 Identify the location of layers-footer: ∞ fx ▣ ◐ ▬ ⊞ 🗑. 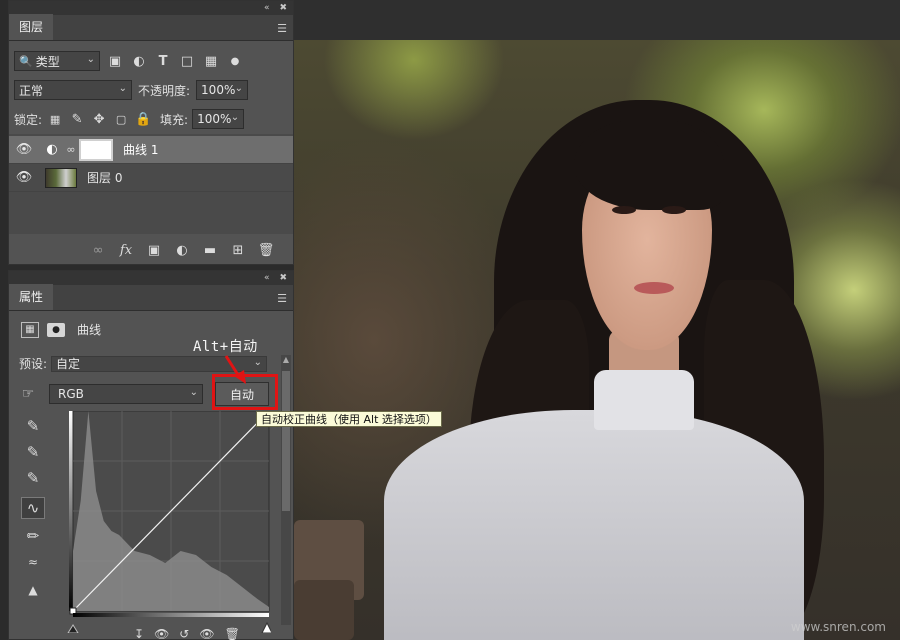
(182, 250).